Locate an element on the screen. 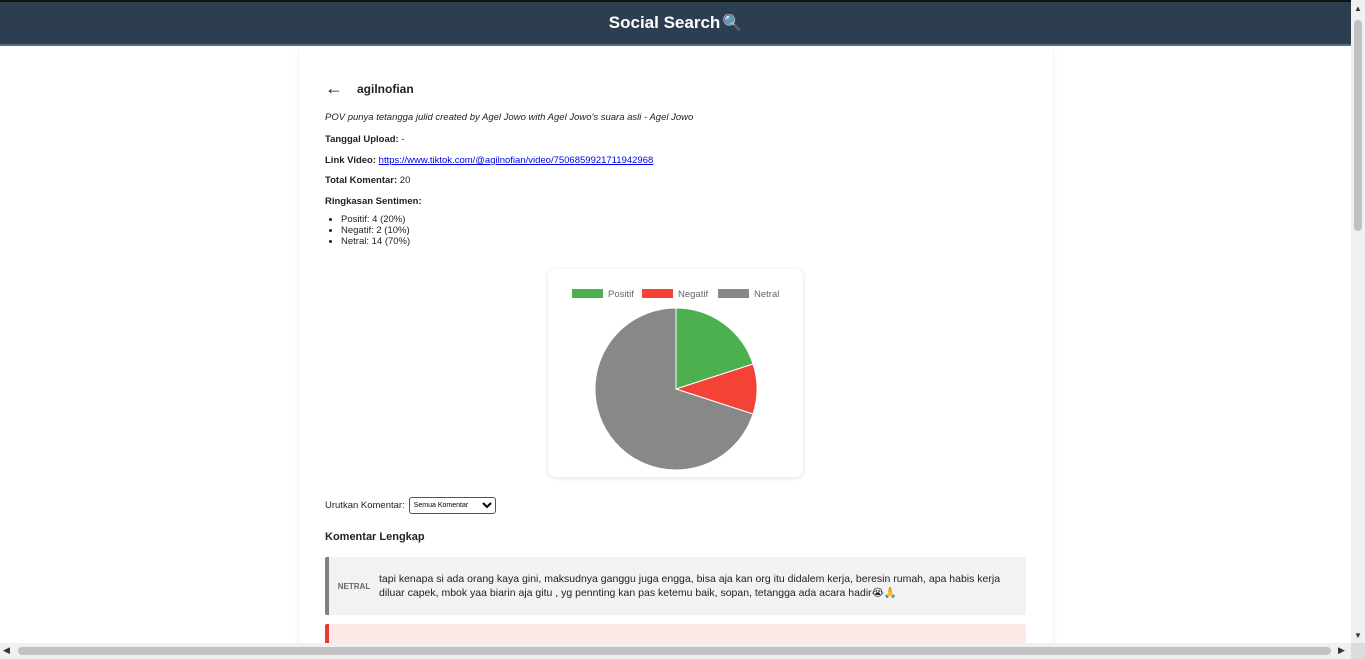  horizontal-scroll-thumb is located at coordinates (674, 651).